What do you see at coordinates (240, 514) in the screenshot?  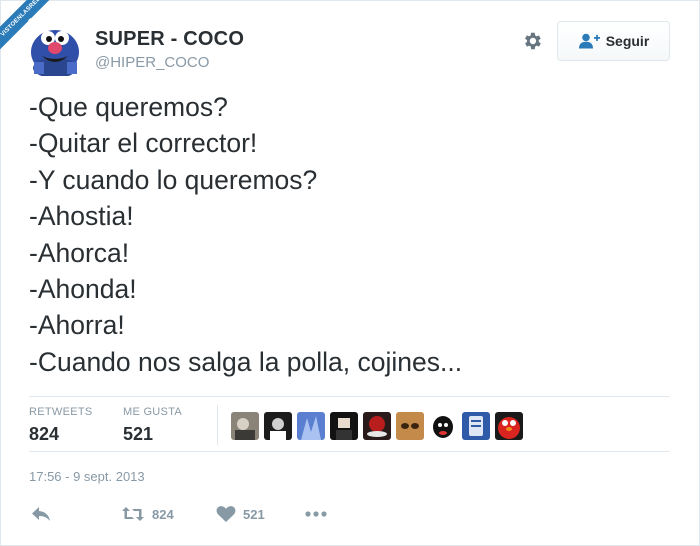 I see `like-button: 521` at bounding box center [240, 514].